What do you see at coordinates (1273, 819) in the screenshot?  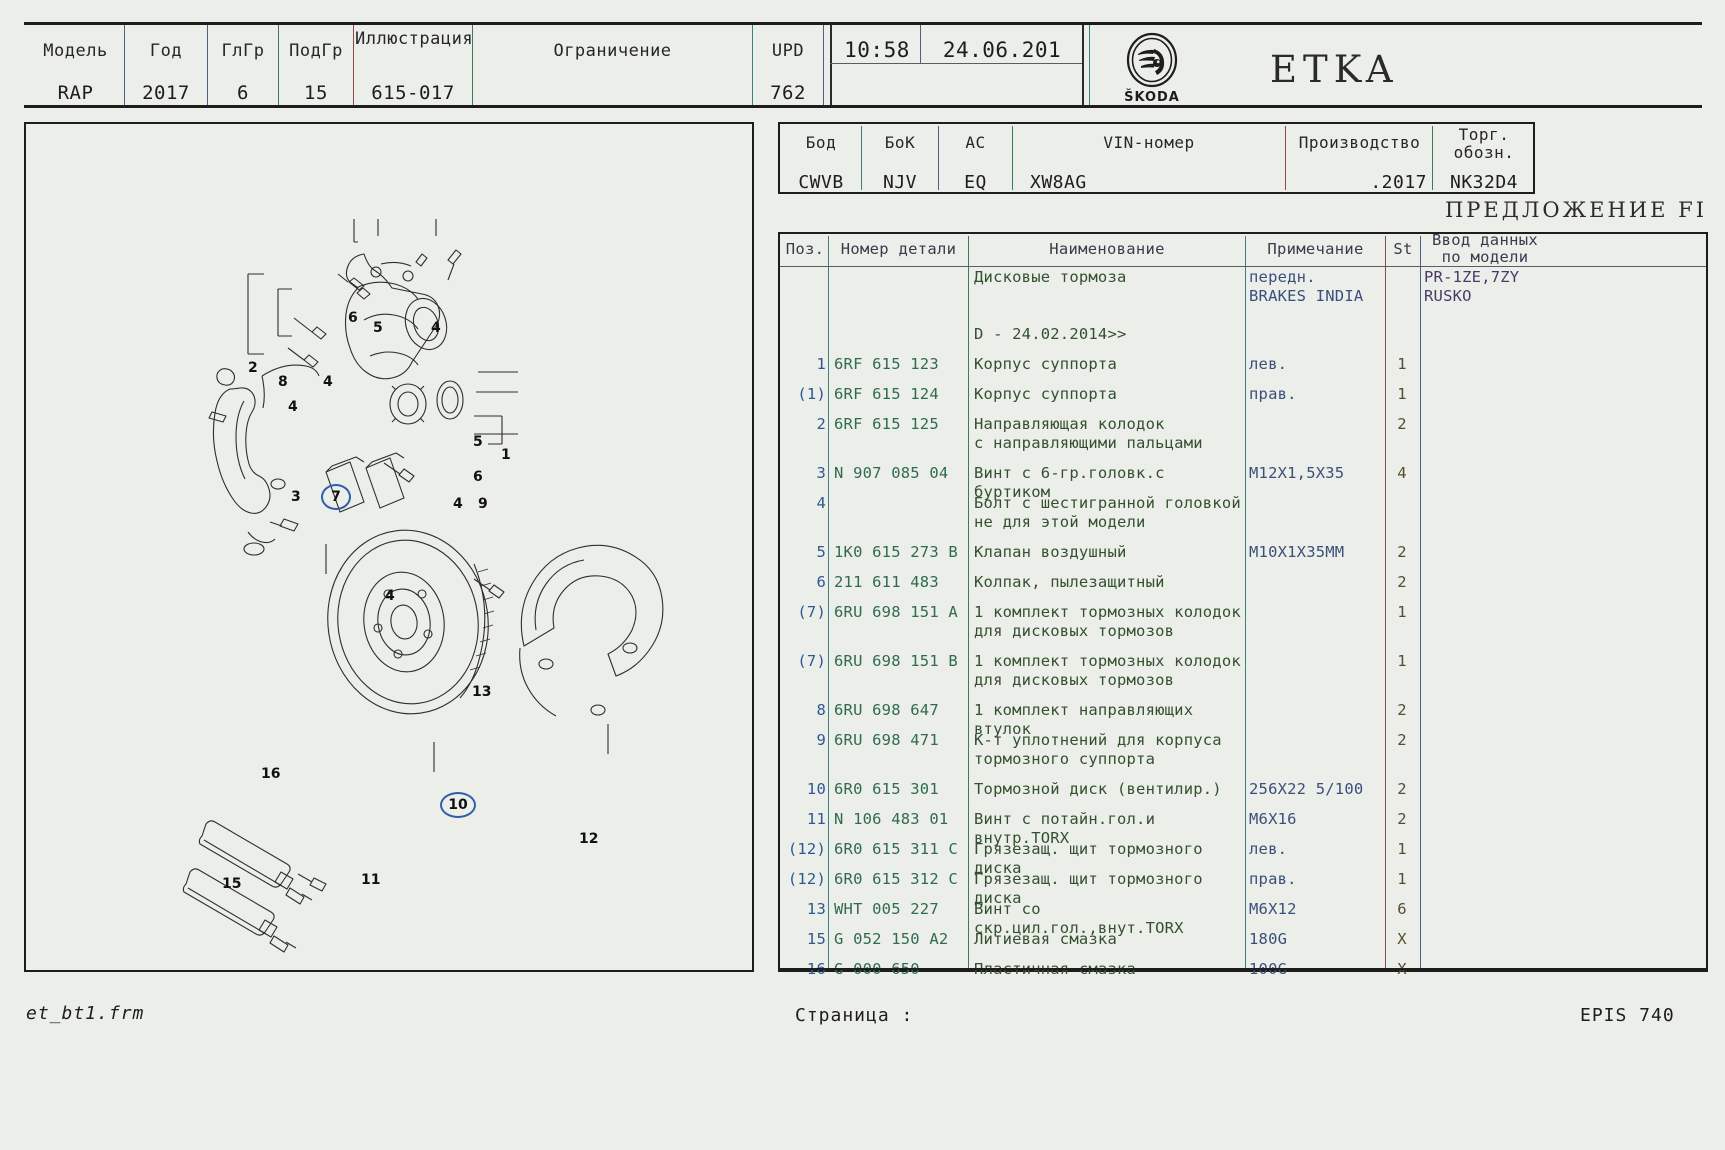 I see `parts-cell-note: M6X16` at bounding box center [1273, 819].